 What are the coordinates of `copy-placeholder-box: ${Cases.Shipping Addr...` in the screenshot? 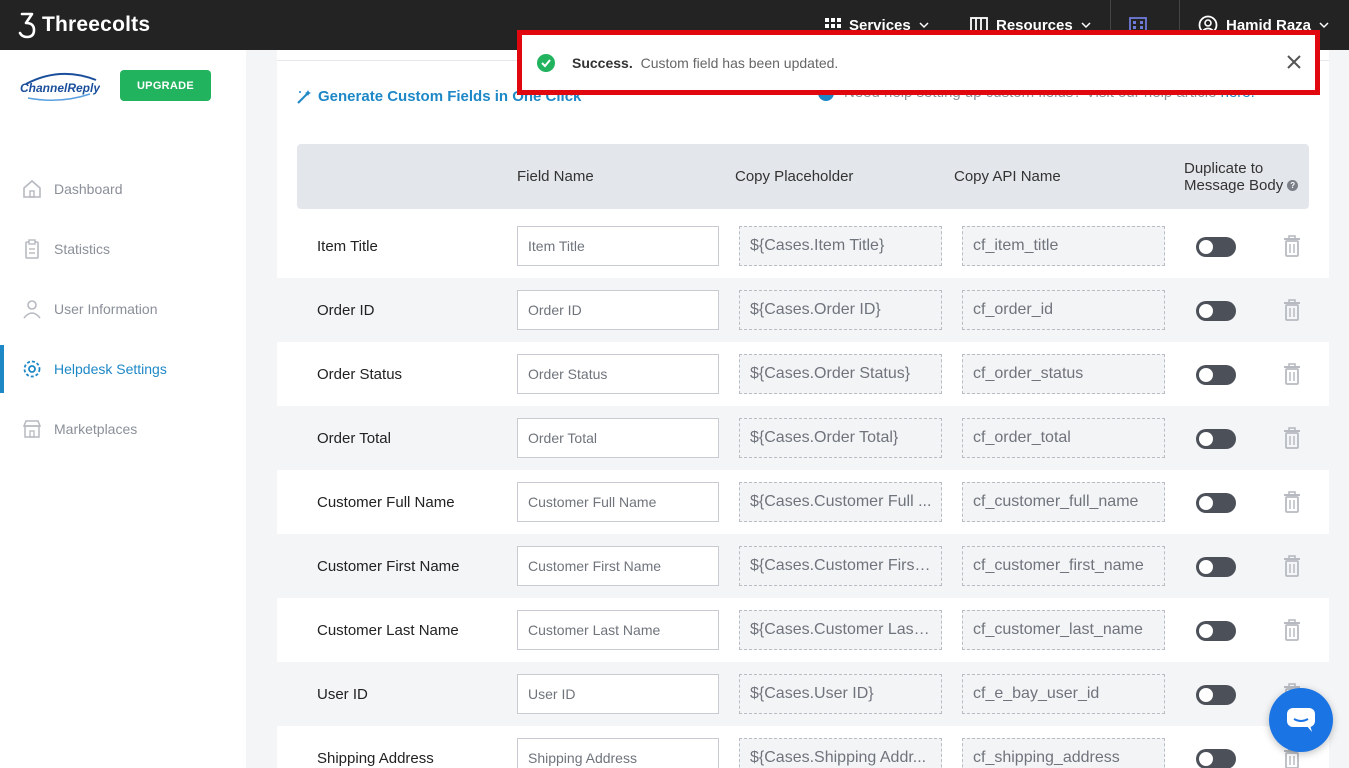 It's located at (840, 753).